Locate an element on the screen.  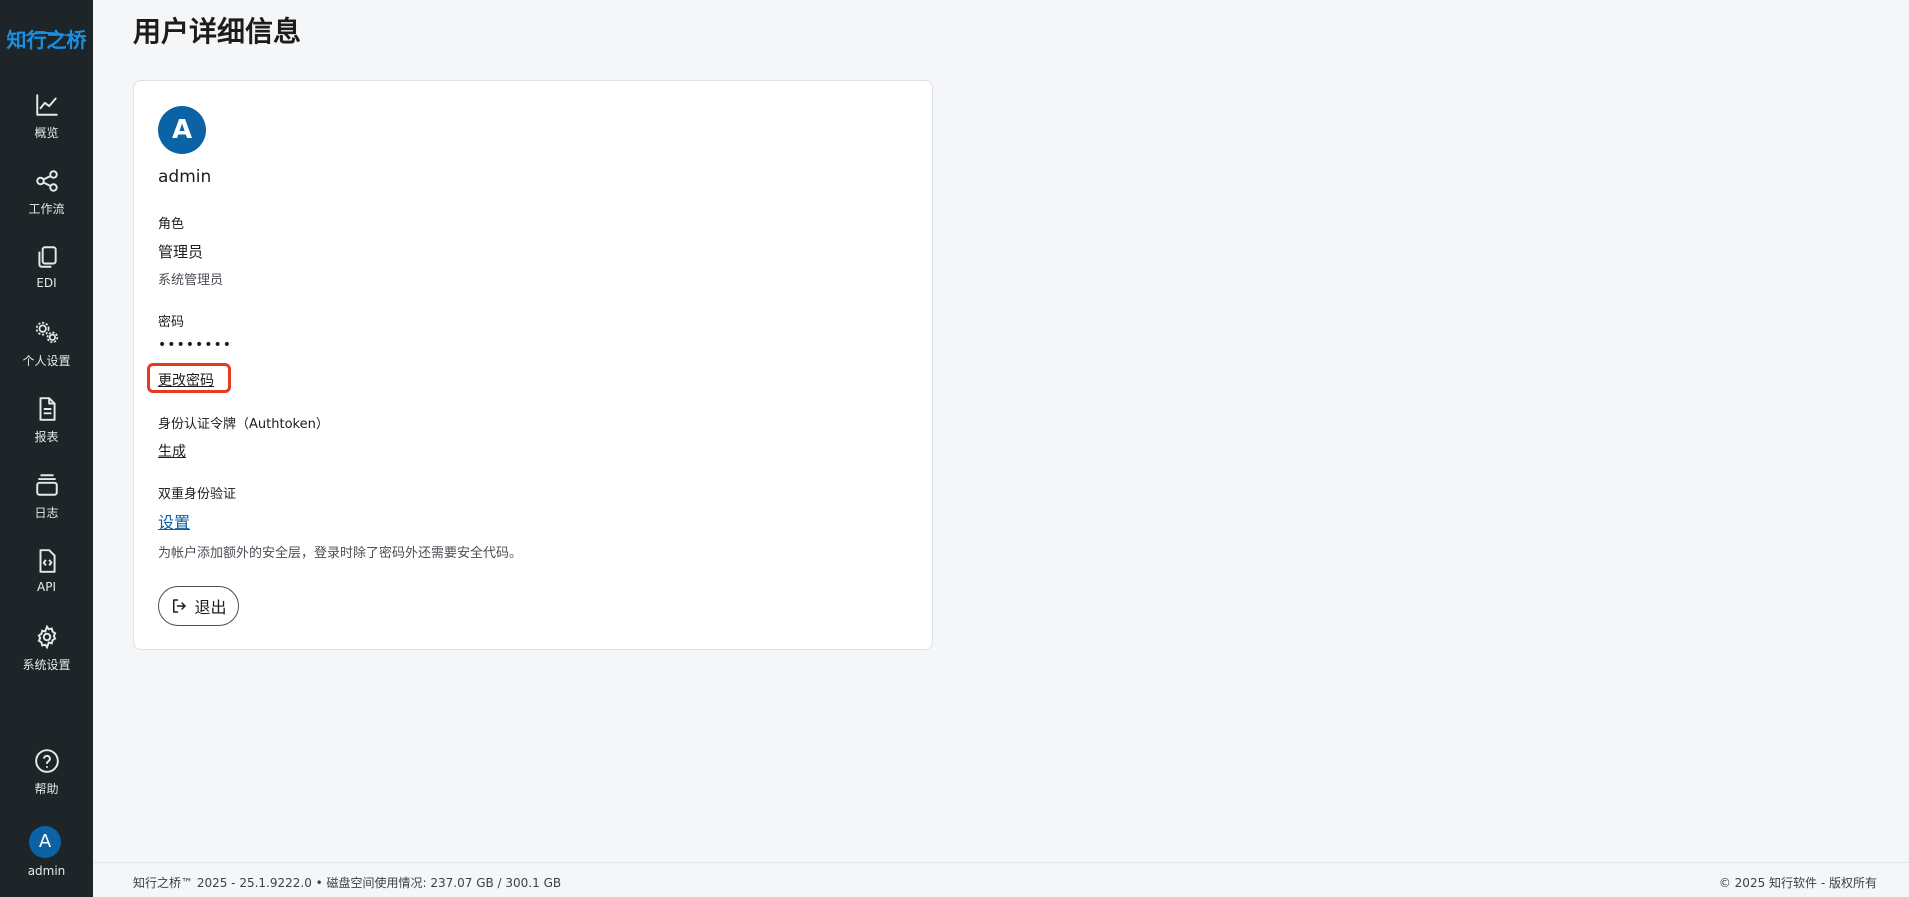
gears-icon is located at coordinates (46, 332).